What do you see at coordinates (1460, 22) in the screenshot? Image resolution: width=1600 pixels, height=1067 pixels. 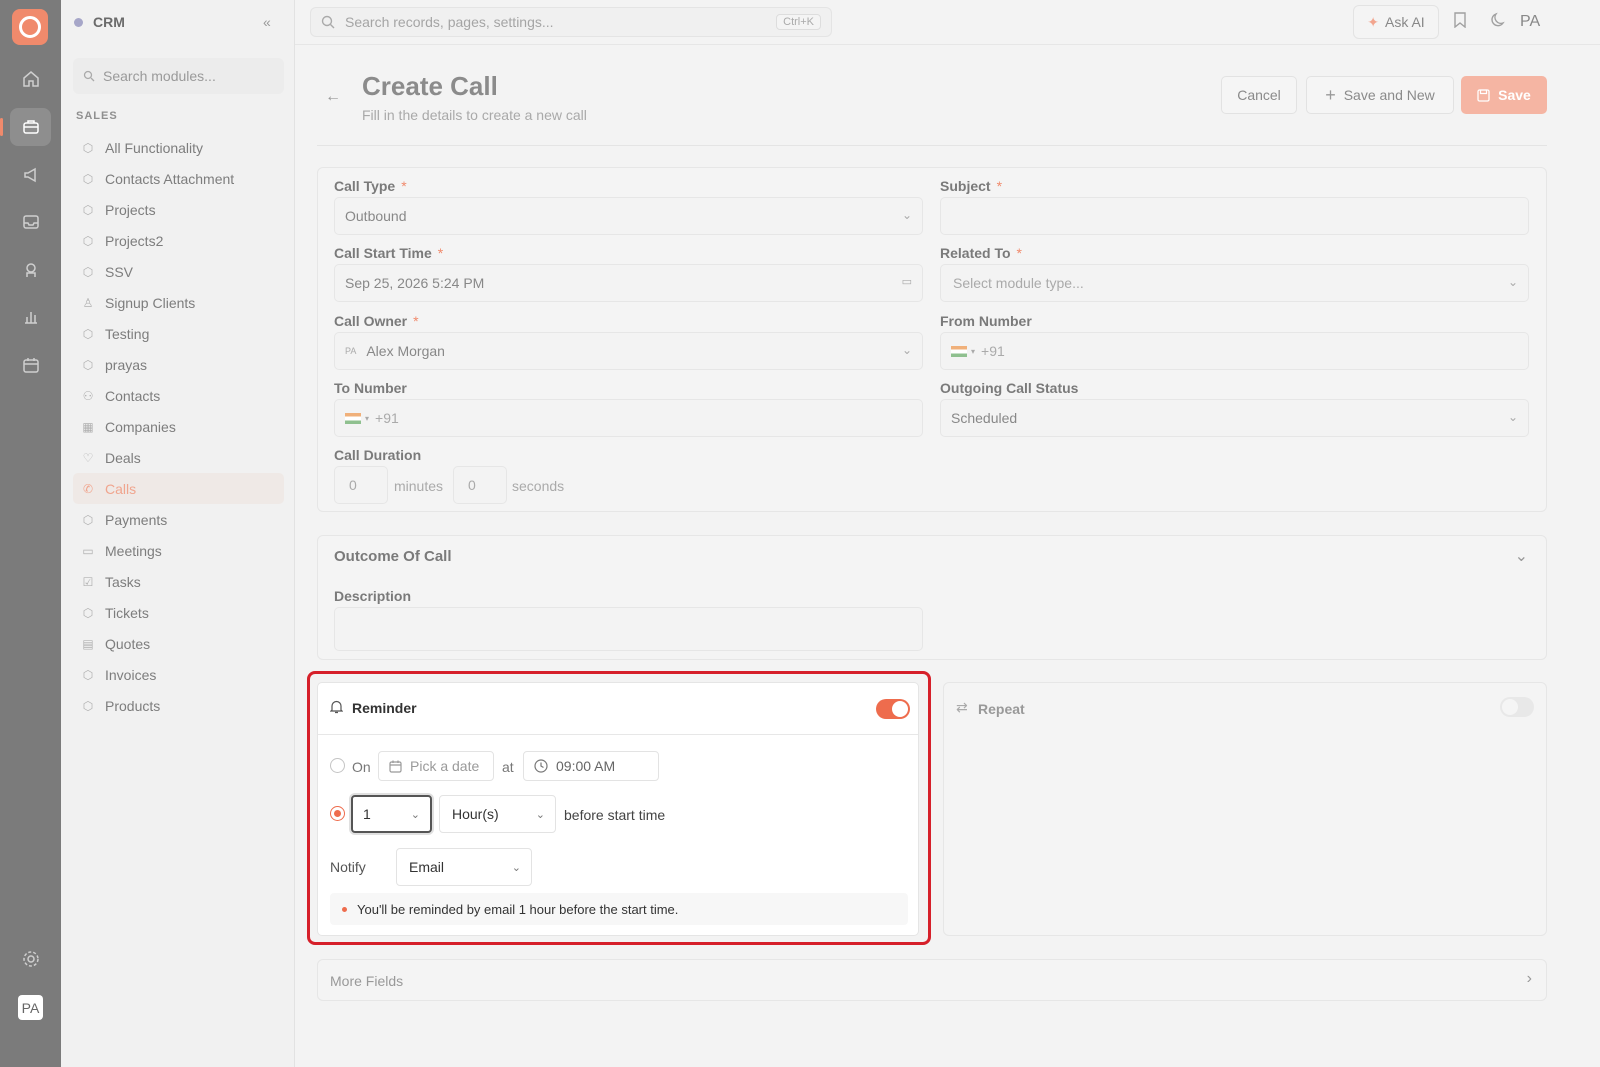 I see `bookmark-icon` at bounding box center [1460, 22].